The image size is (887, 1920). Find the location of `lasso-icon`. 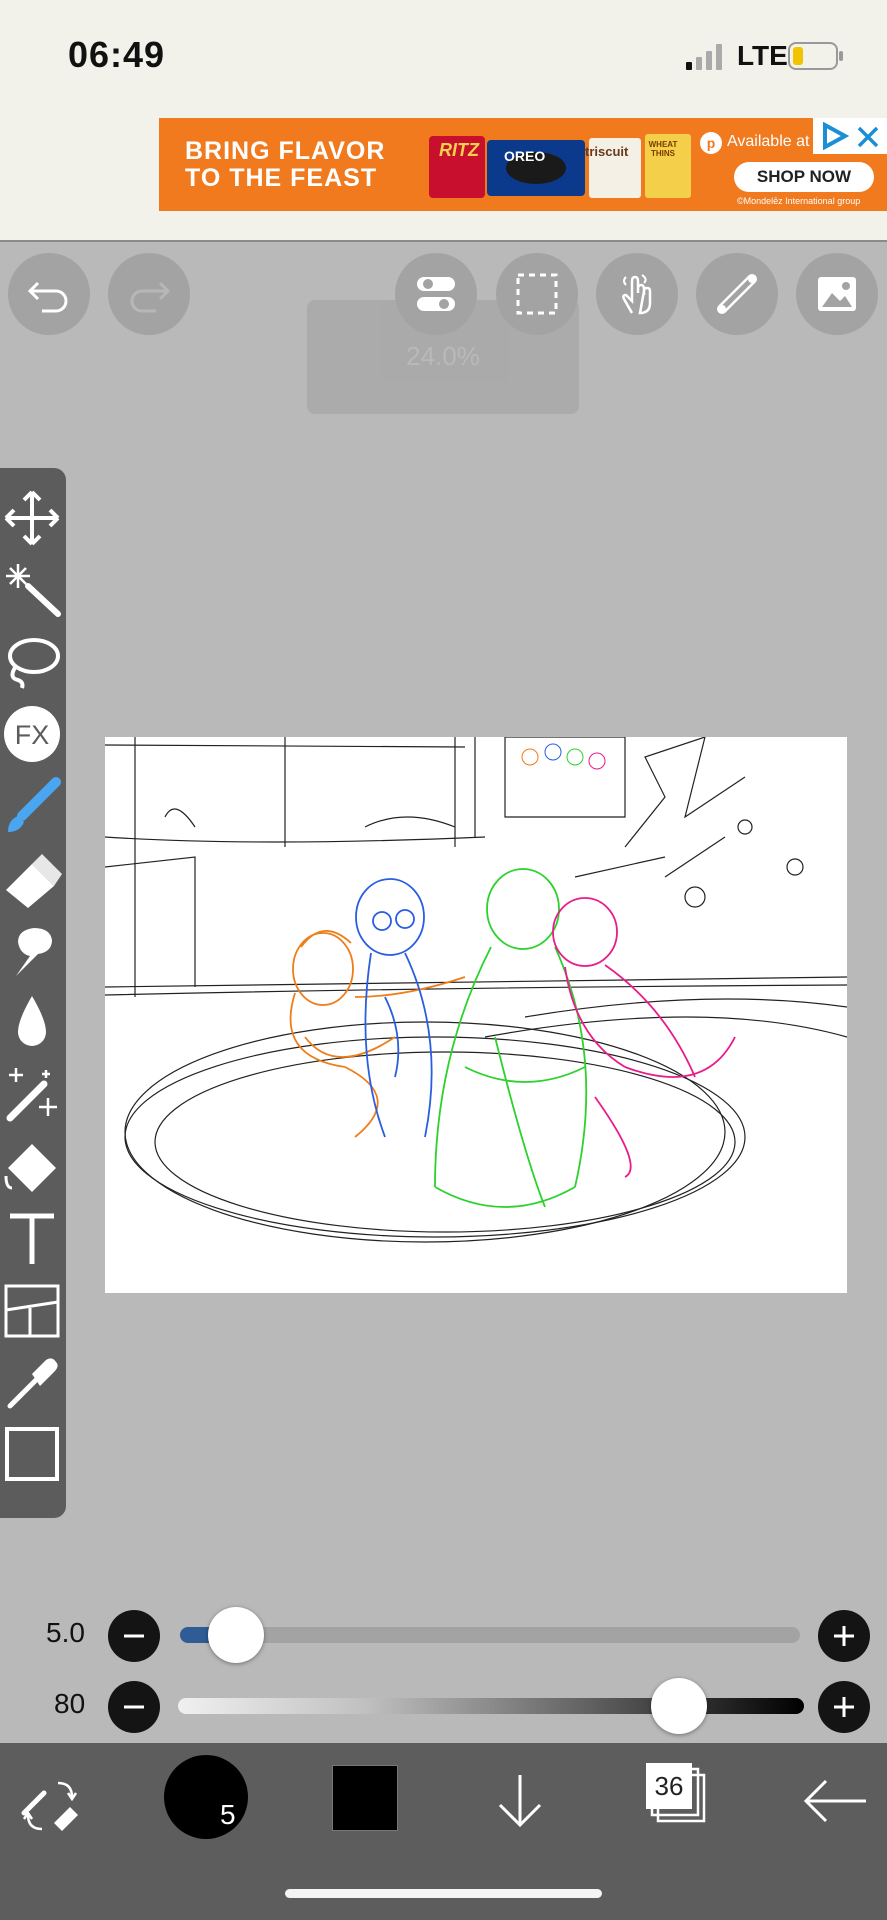

lasso-icon is located at coordinates (34, 663).